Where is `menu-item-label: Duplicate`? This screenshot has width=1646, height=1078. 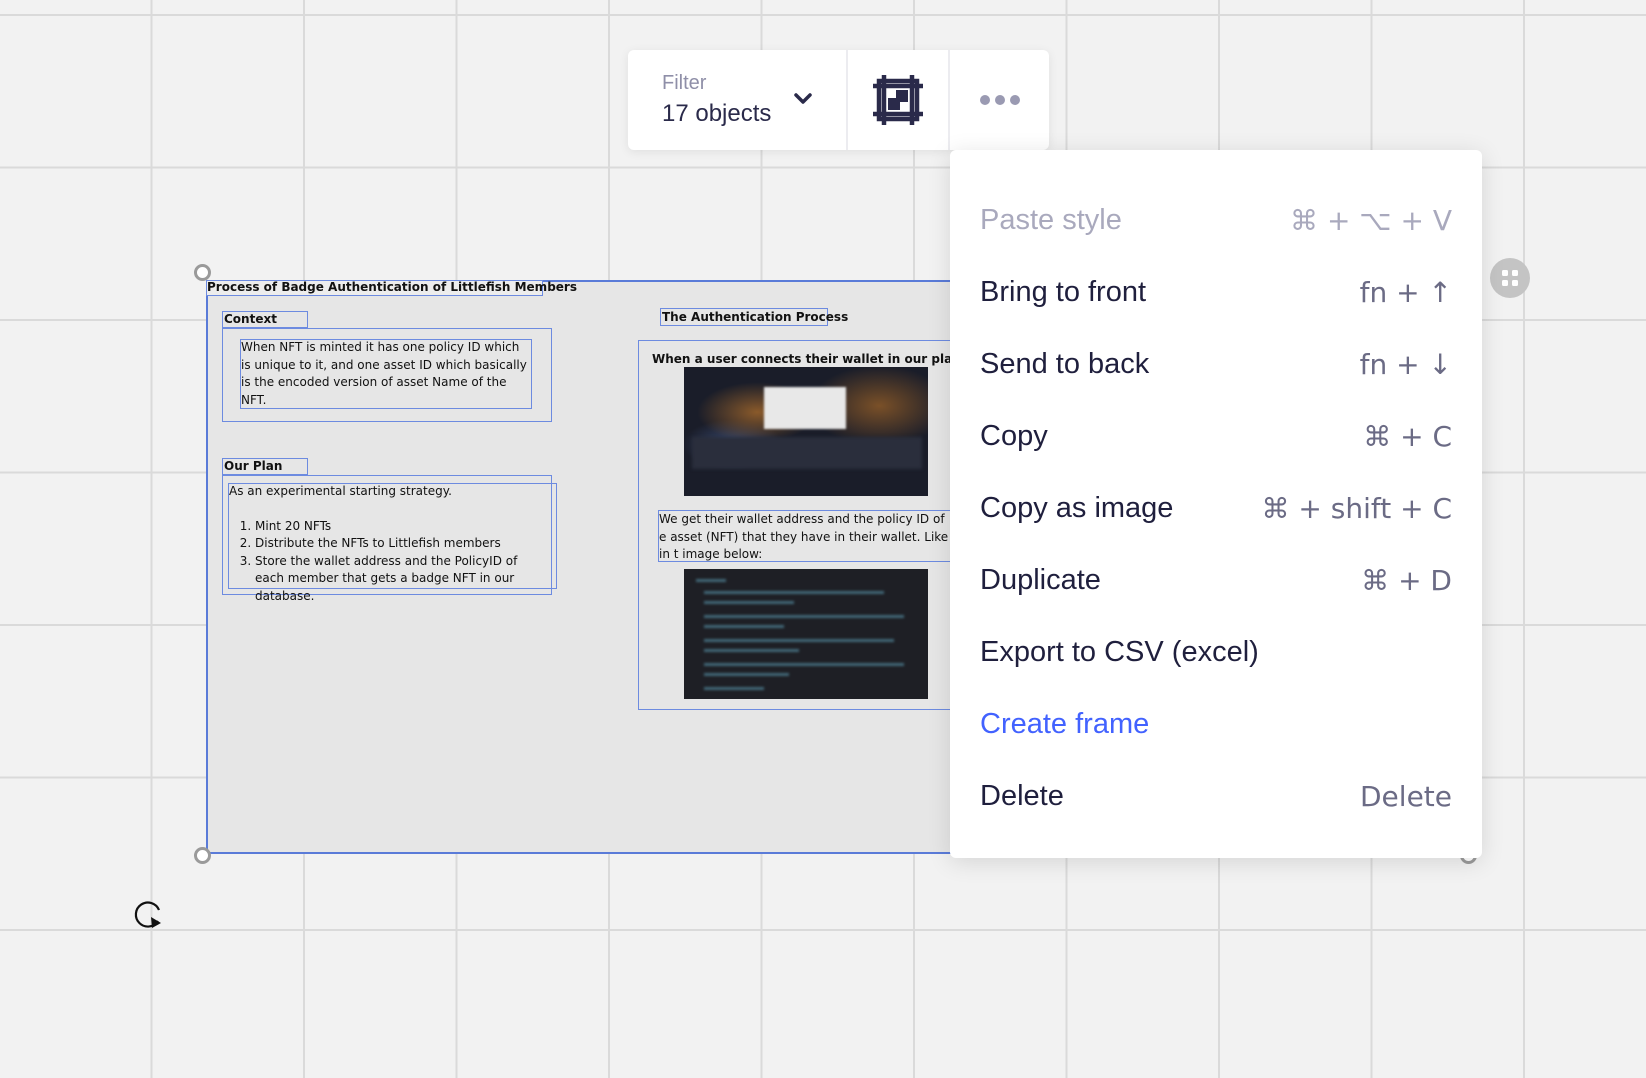 menu-item-label: Duplicate is located at coordinates (1040, 580).